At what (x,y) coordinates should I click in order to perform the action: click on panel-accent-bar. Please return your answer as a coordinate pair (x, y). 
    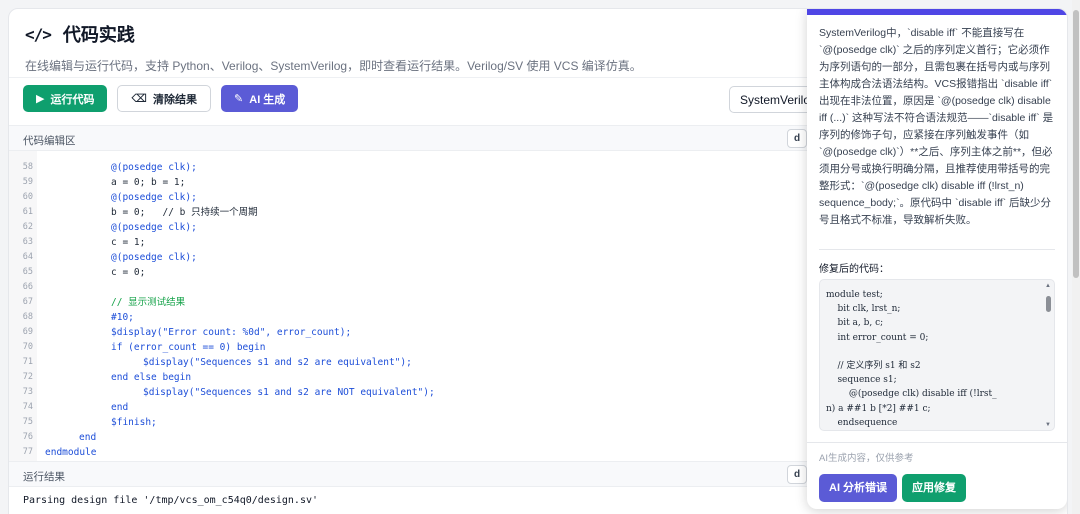
    Looking at the image, I should click on (937, 12).